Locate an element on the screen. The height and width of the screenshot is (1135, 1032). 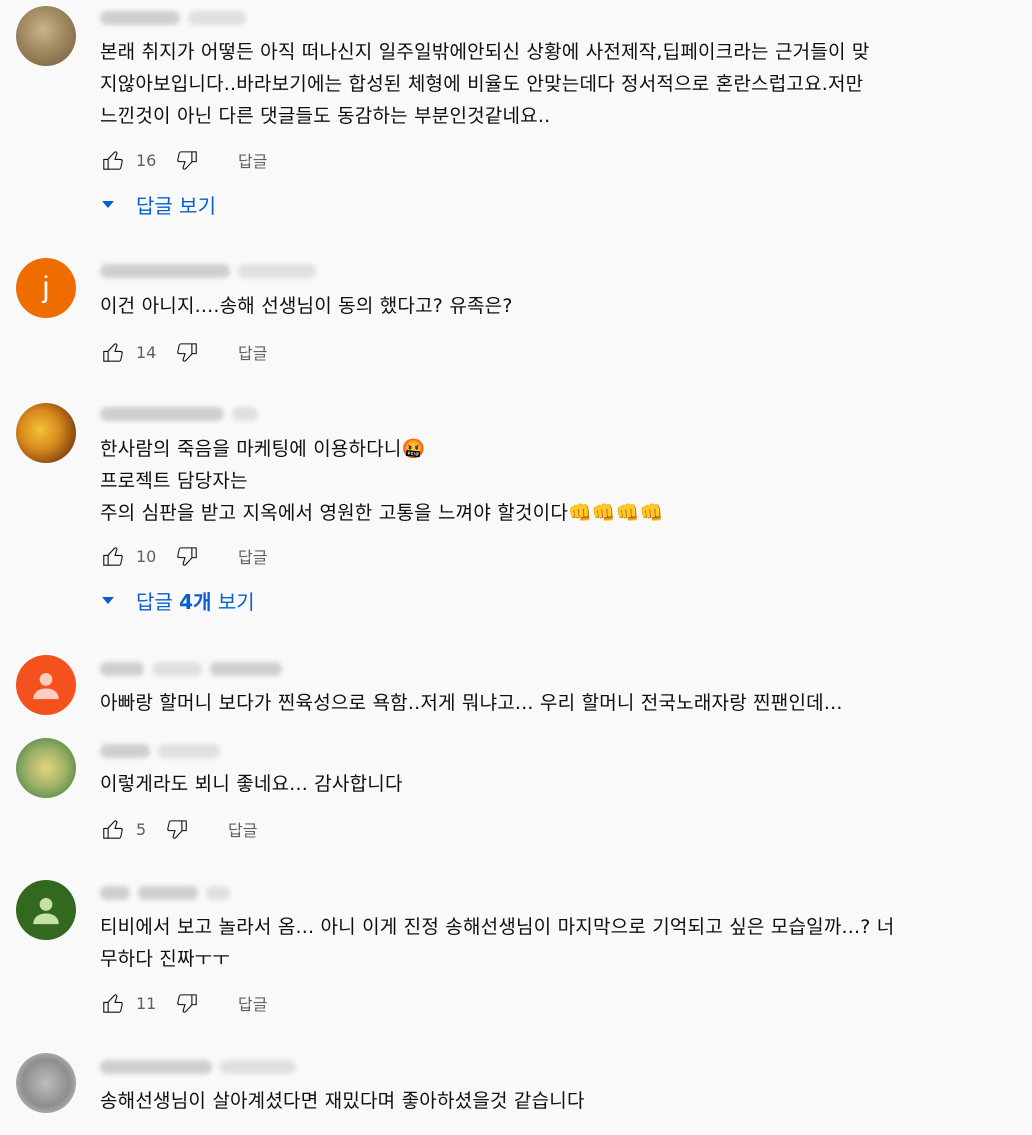
comment-actions: 11 답글 is located at coordinates (183, 1003).